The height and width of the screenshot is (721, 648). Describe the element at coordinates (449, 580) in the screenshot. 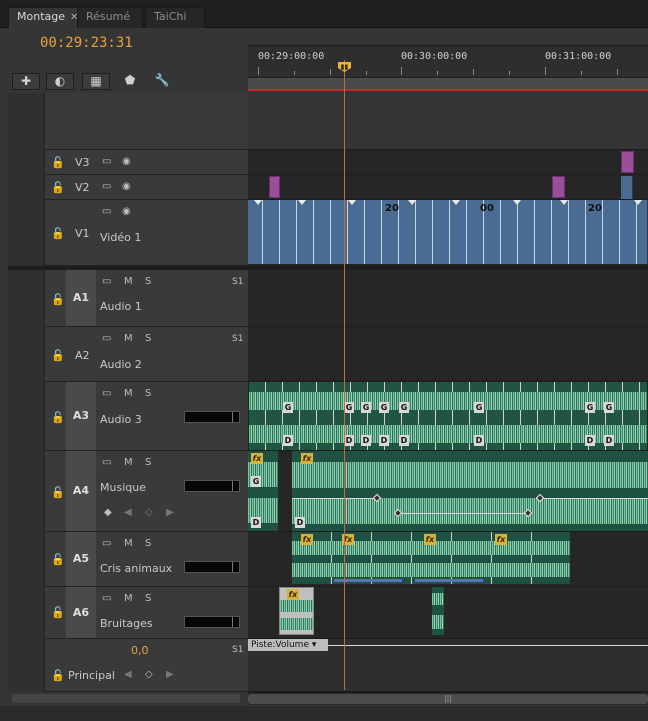

I see `audio-link-bar` at that location.